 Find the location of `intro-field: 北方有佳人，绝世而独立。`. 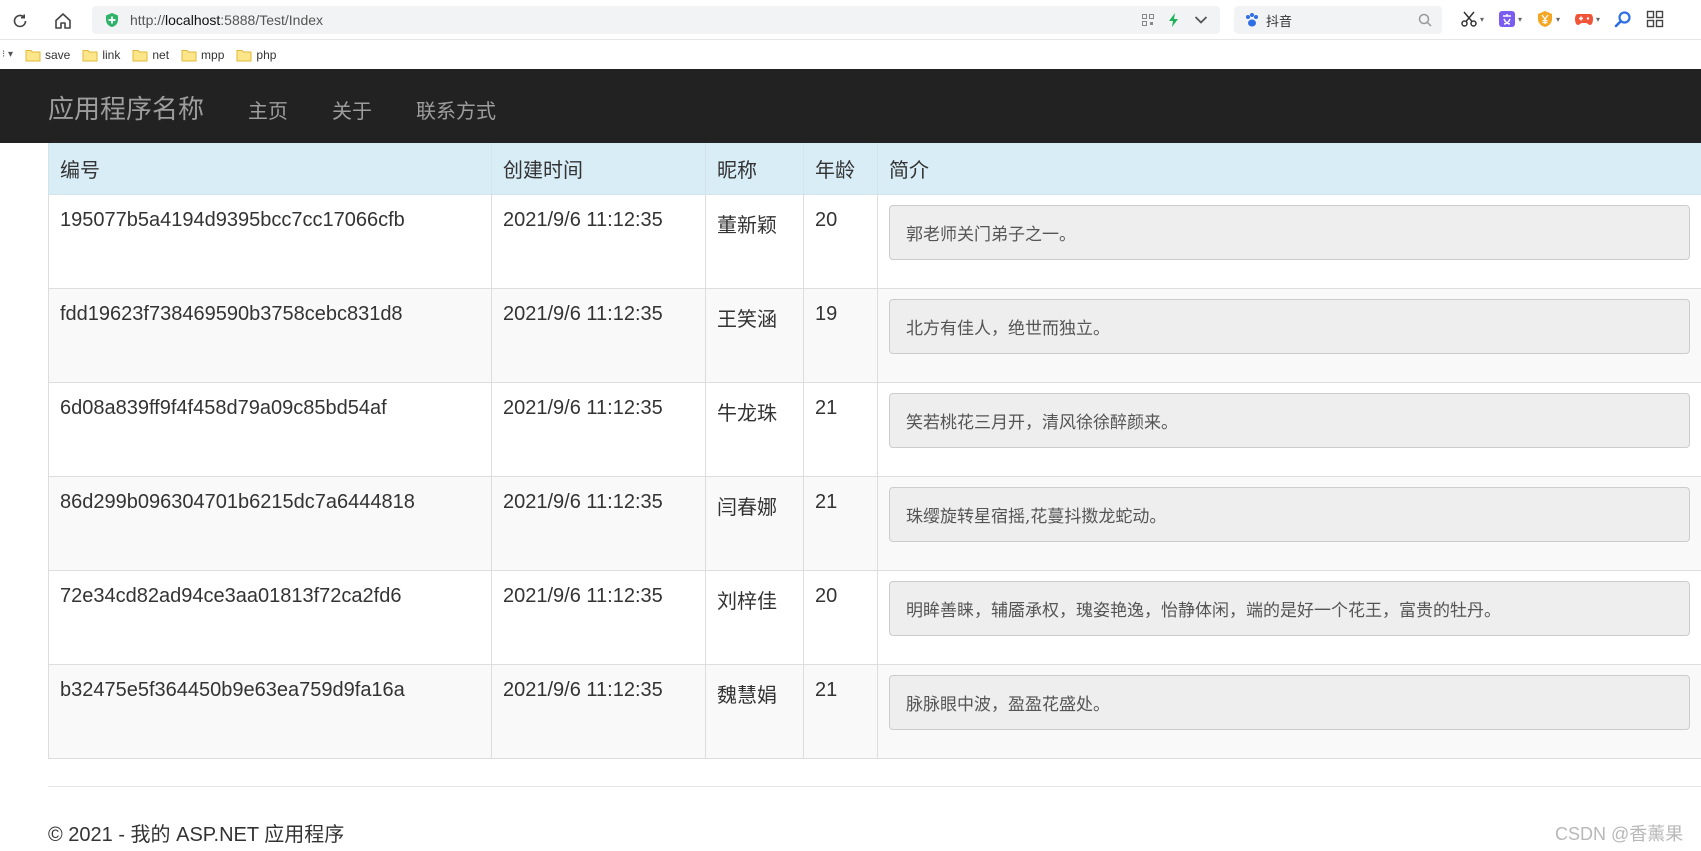

intro-field: 北方有佳人，绝世而独立。 is located at coordinates (1289, 326).